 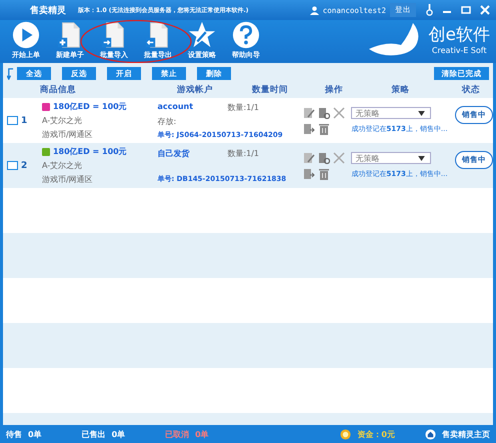 What do you see at coordinates (470, 90) in the screenshot?
I see `column-header: 状态` at bounding box center [470, 90].